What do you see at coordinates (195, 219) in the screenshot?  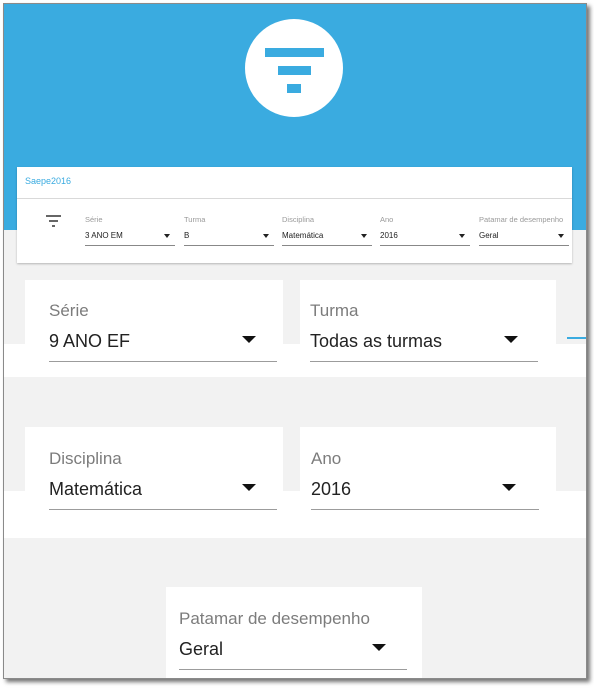 I see `summary-field-label: Turma` at bounding box center [195, 219].